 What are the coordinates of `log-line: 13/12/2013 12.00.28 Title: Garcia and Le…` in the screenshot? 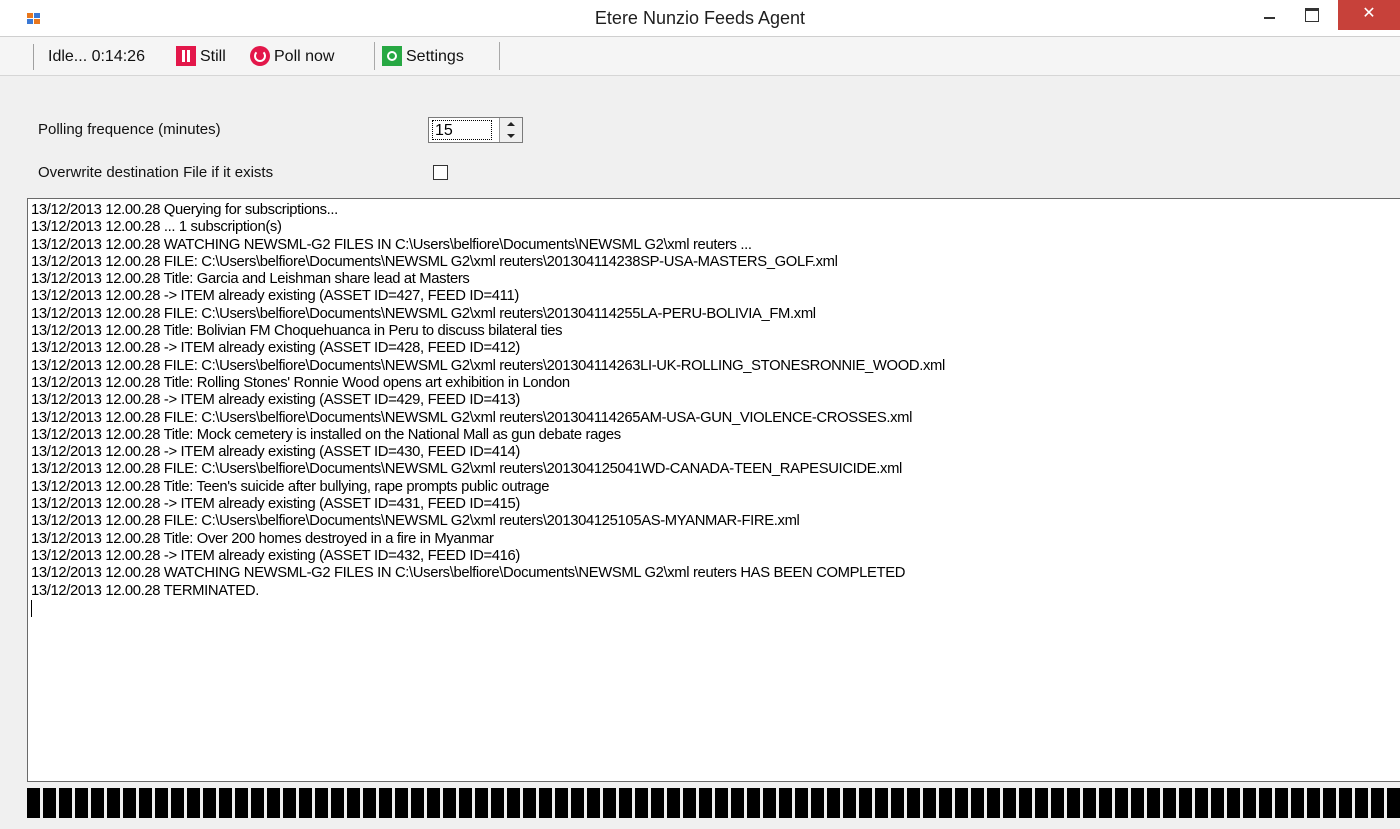 It's located at (250, 279).